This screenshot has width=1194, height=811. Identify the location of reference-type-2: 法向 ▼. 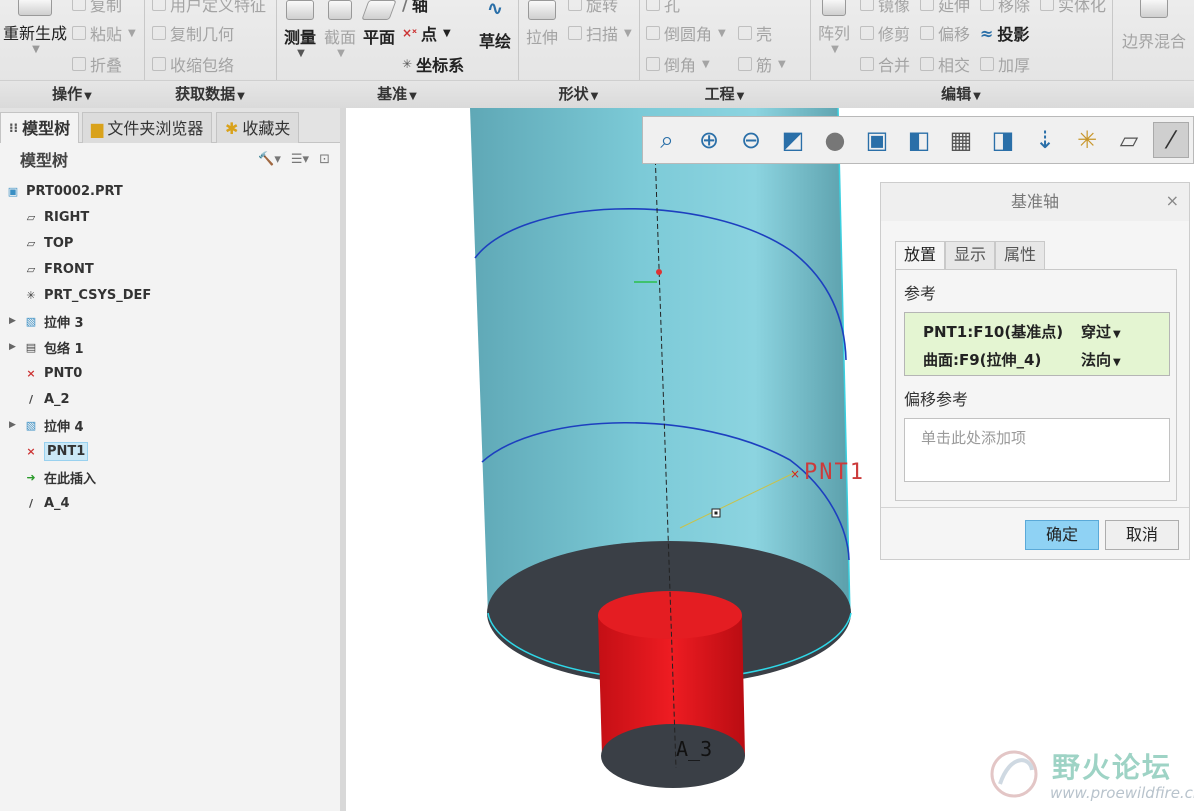
(1101, 359).